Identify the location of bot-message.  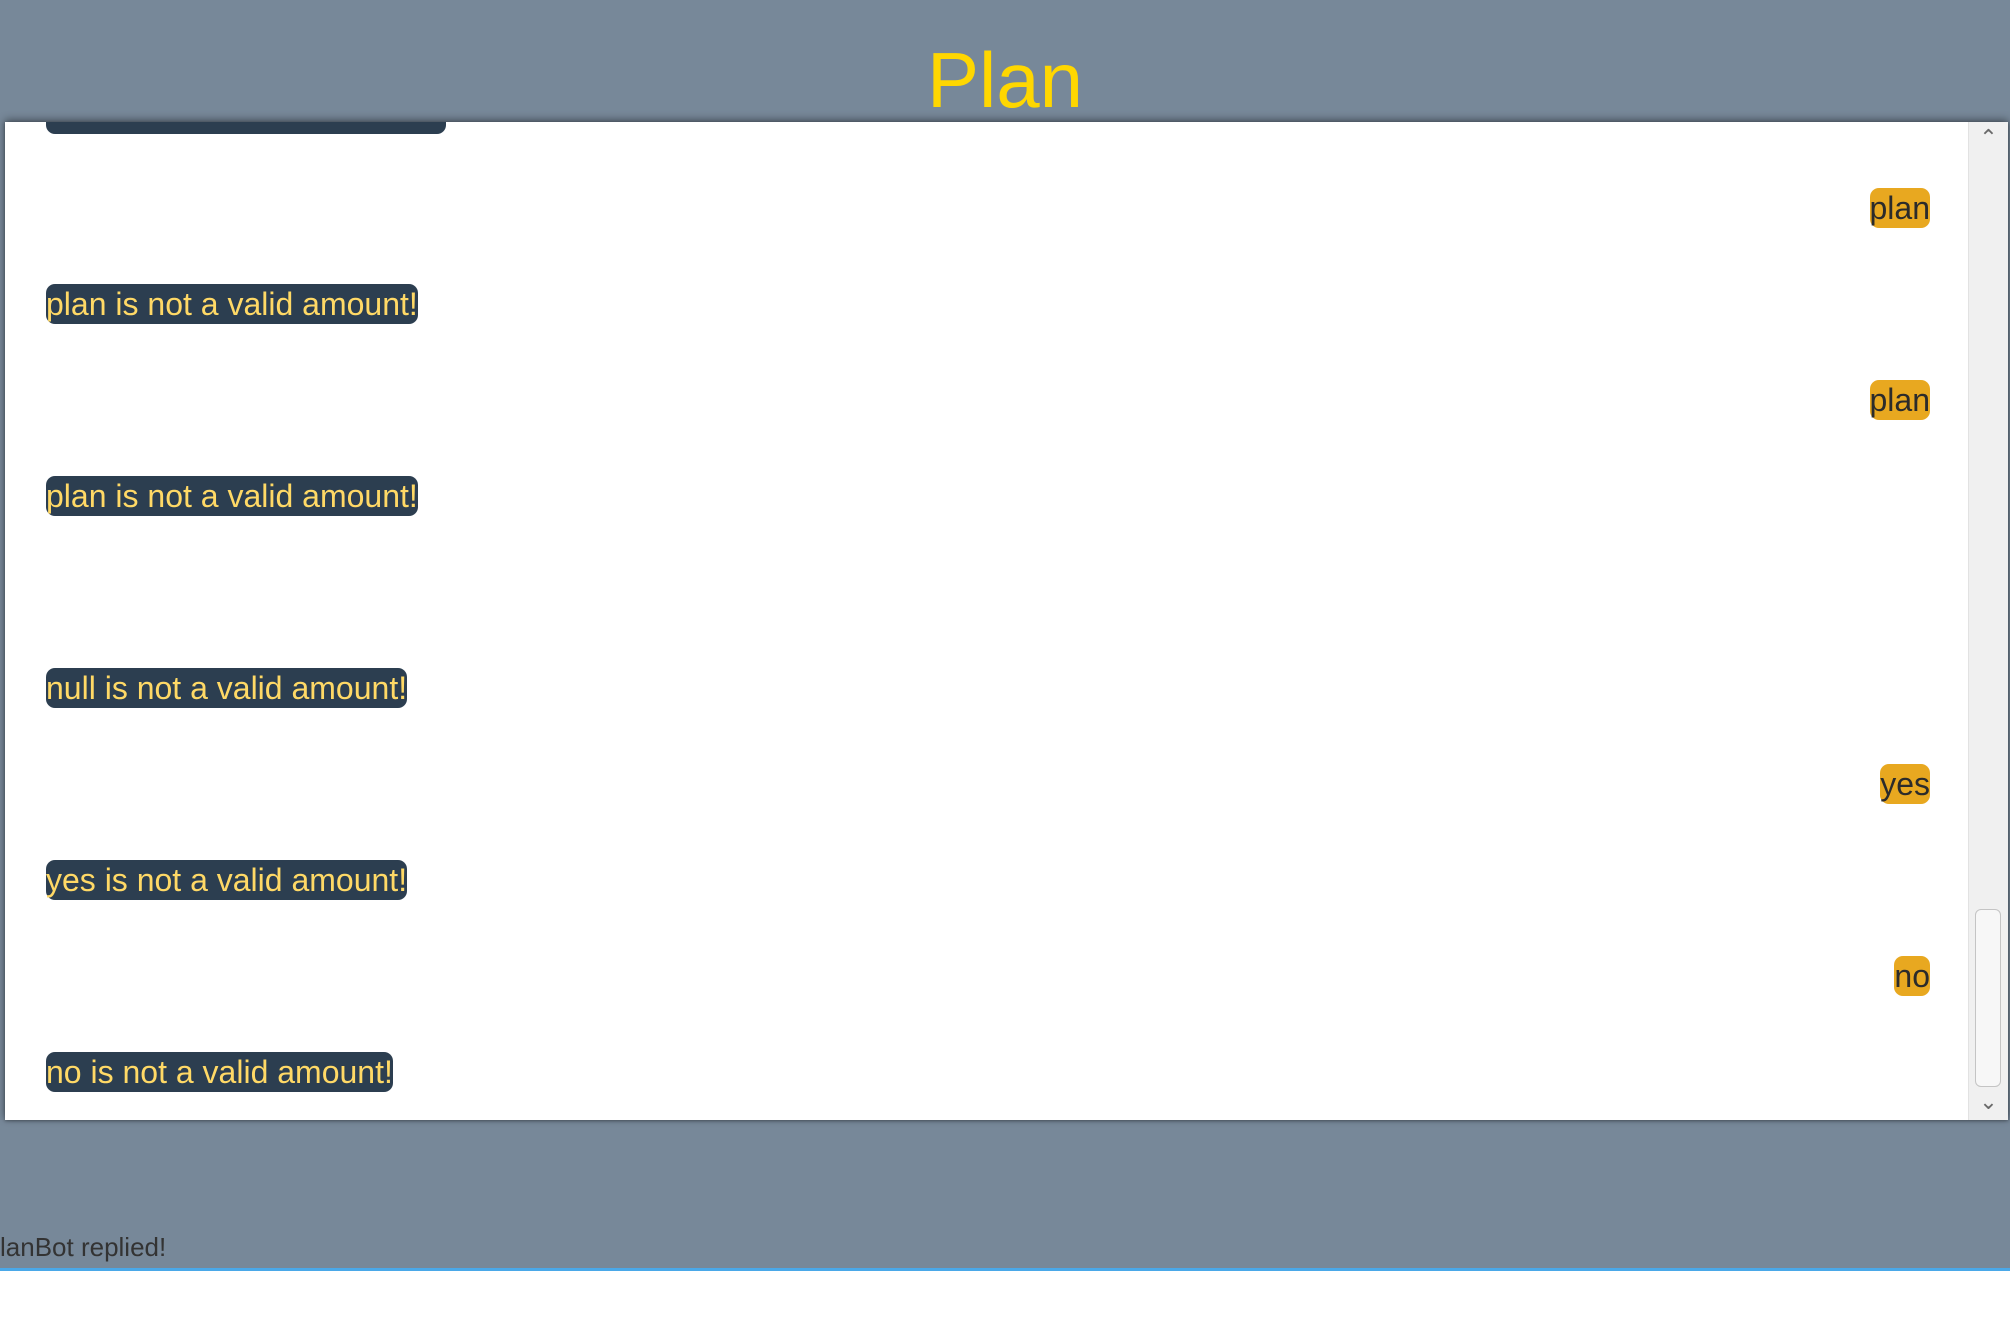
(246, 128).